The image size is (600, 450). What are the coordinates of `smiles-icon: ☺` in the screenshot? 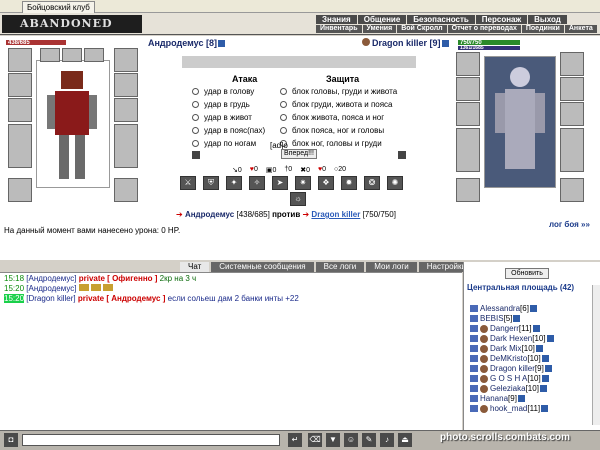 It's located at (351, 440).